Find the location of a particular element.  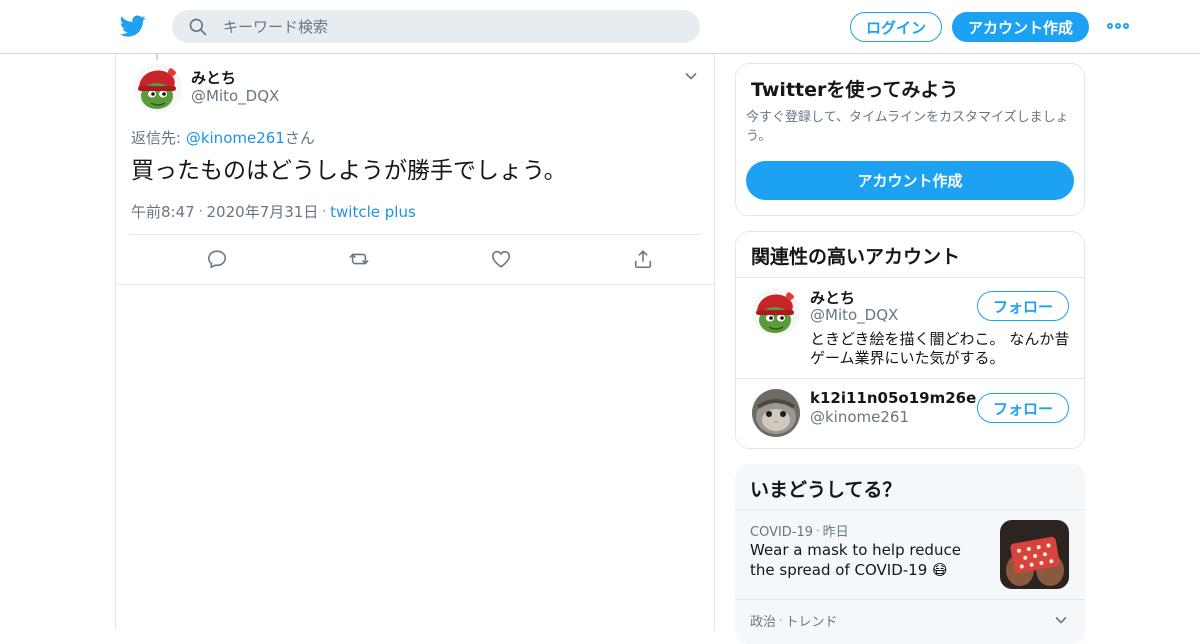

search-icon is located at coordinates (198, 26).